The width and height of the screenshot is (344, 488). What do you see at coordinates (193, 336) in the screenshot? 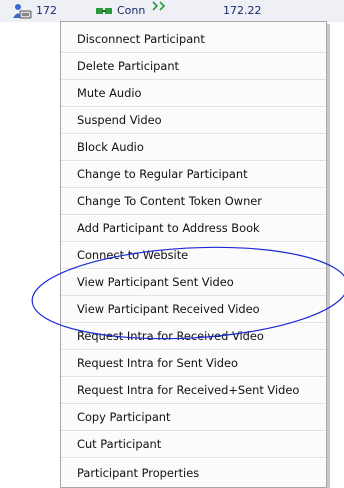
I see `menu-item-request-intra-received-video: Request Intra for Received Video` at bounding box center [193, 336].